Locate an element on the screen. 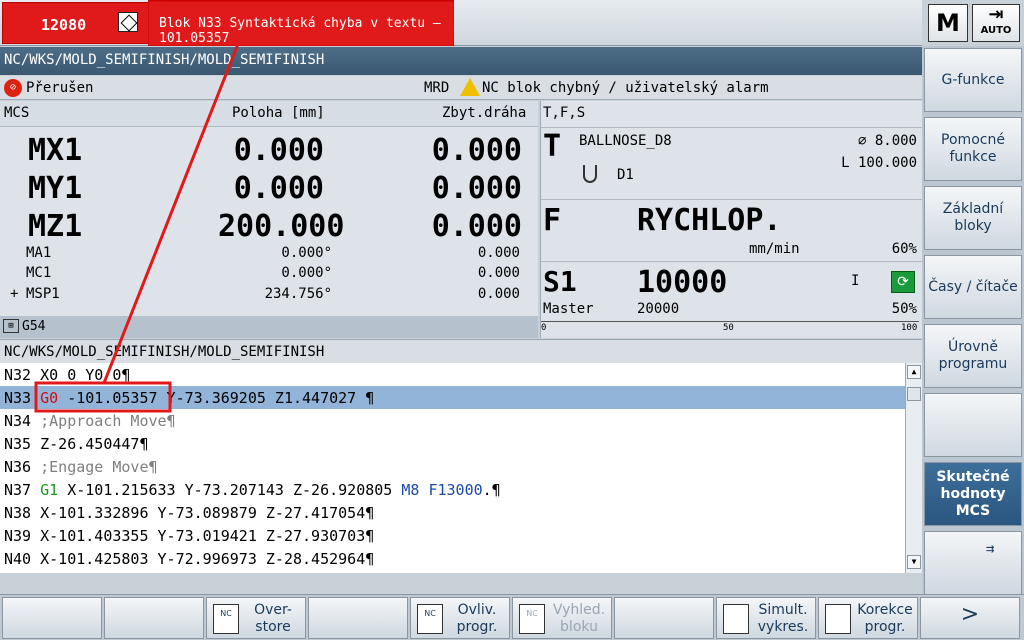 The width and height of the screenshot is (1024, 640). program-line: N34 ;Approach Move¶ is located at coordinates (452, 420).